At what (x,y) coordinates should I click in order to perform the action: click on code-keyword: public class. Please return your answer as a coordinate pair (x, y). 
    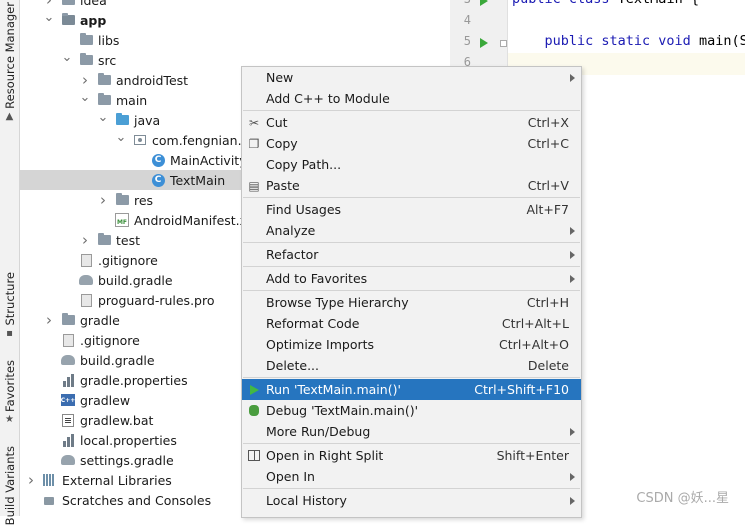
    Looking at the image, I should click on (565, 3).